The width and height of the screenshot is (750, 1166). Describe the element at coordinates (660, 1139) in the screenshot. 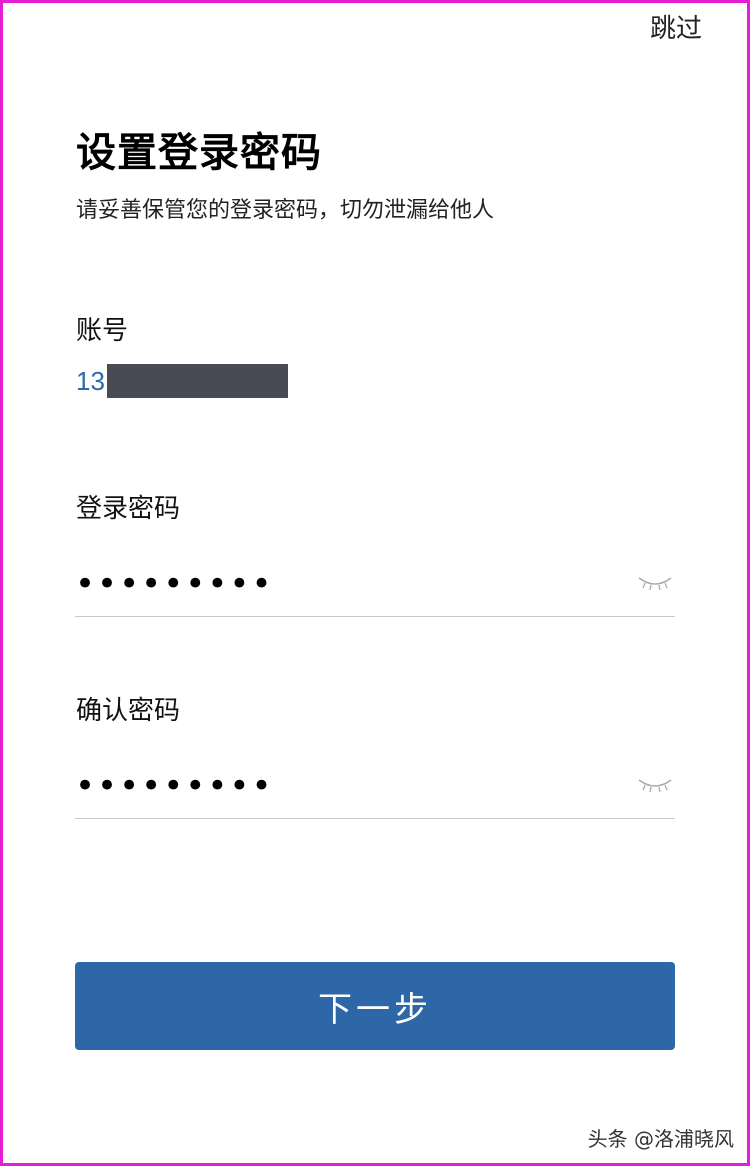

I see `watermark-text: 头条 @洛浦晓风` at that location.